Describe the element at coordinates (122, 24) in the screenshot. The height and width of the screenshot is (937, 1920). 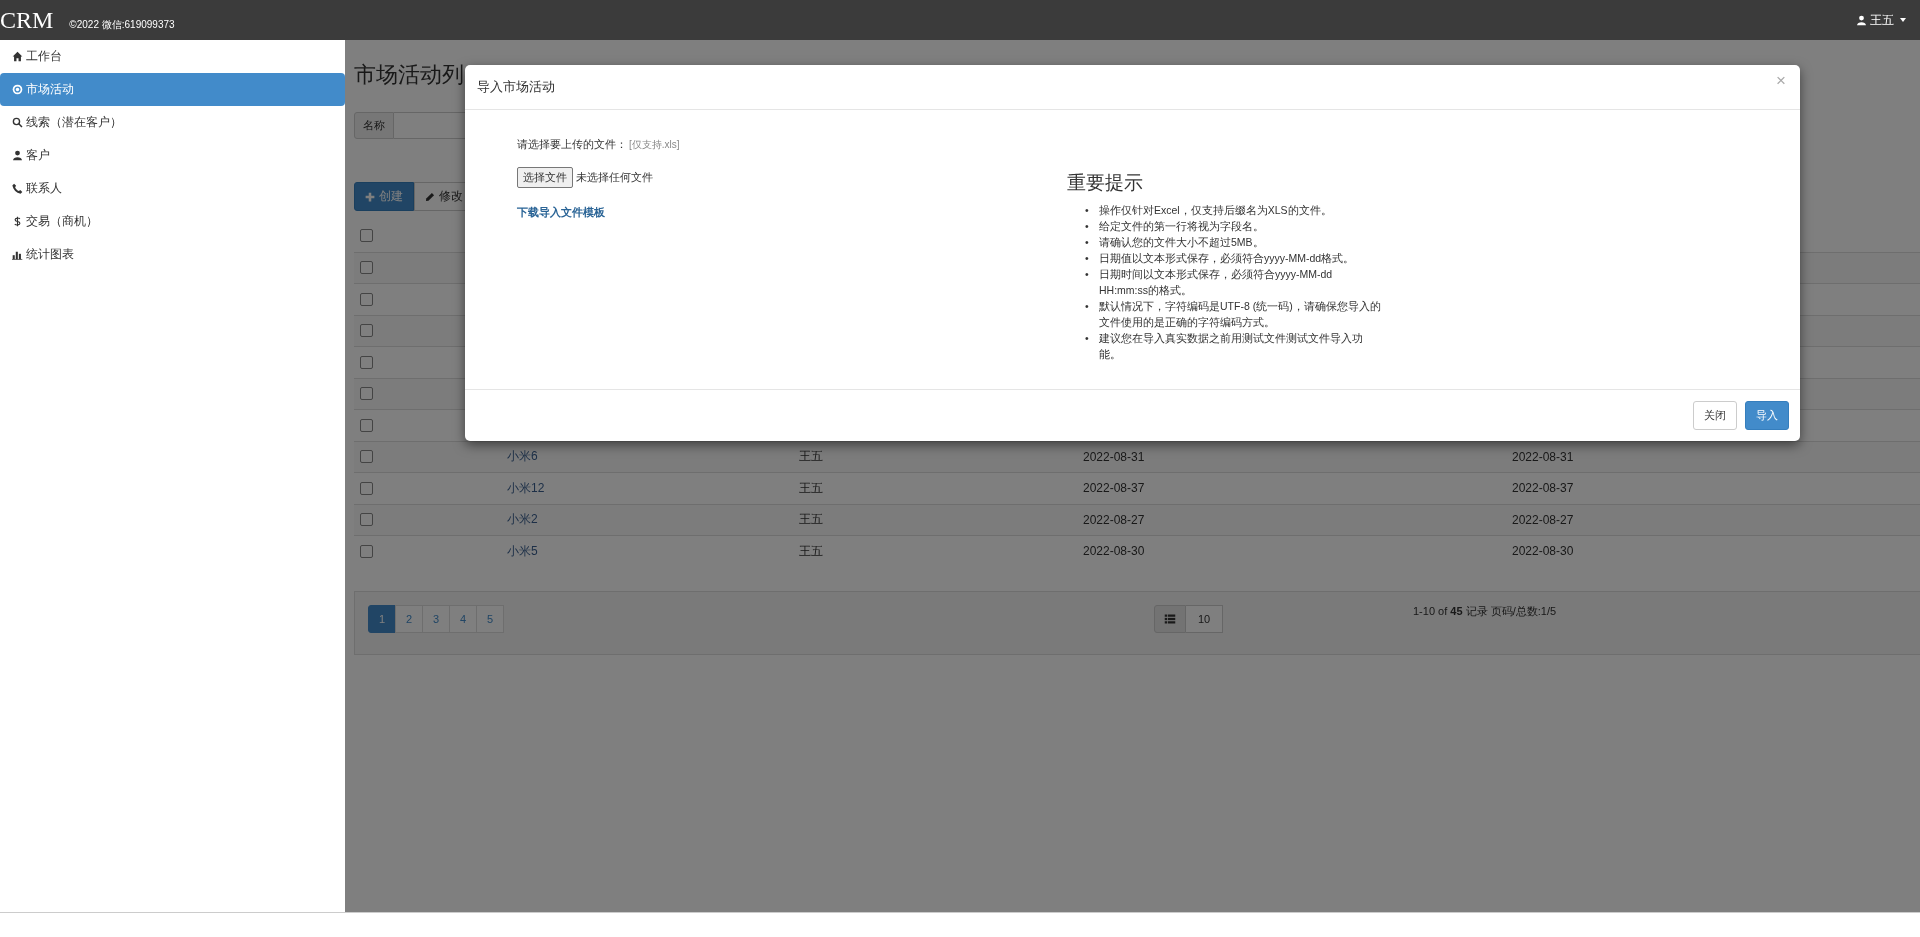
I see `copyright-text: ©2022 微信:619099373` at that location.